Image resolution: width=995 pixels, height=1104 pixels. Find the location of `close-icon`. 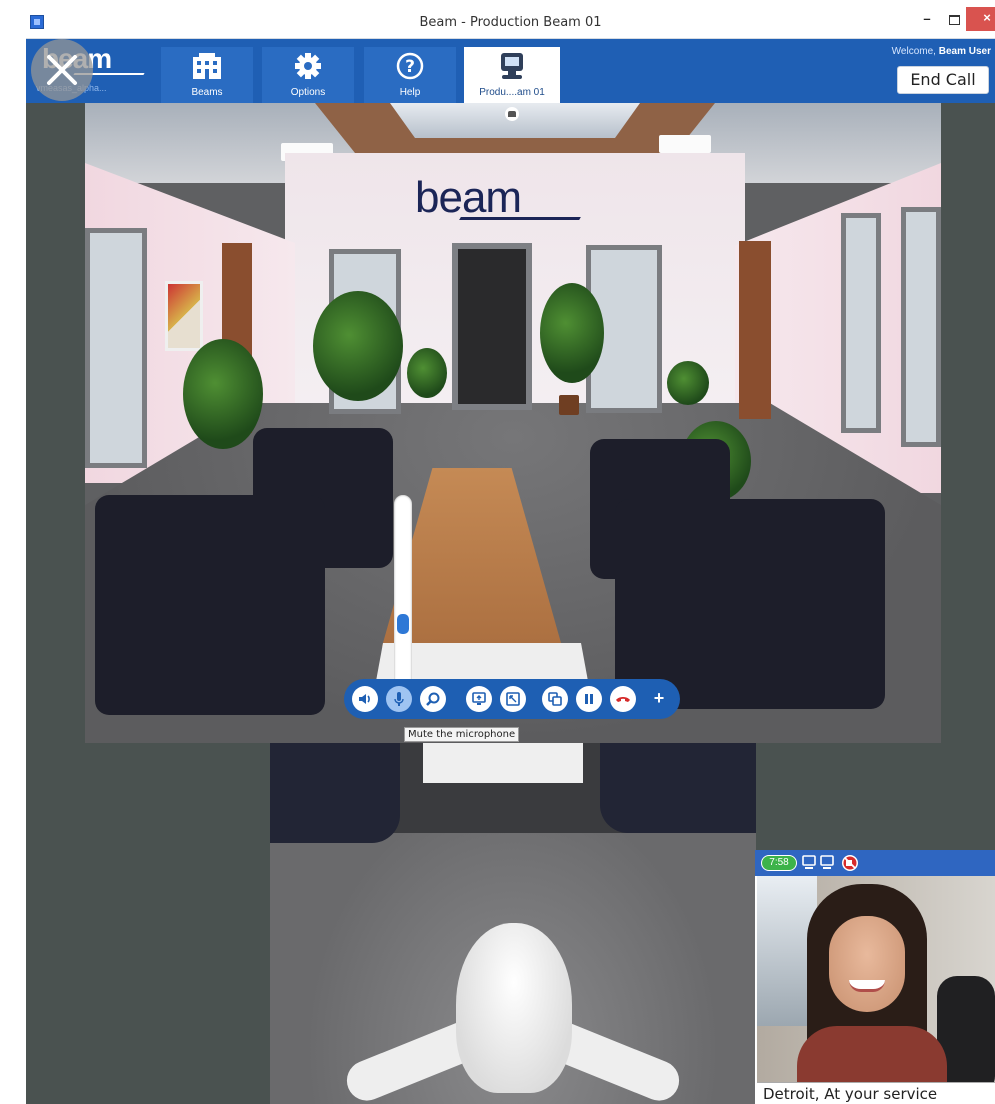

close-icon is located at coordinates (62, 70).